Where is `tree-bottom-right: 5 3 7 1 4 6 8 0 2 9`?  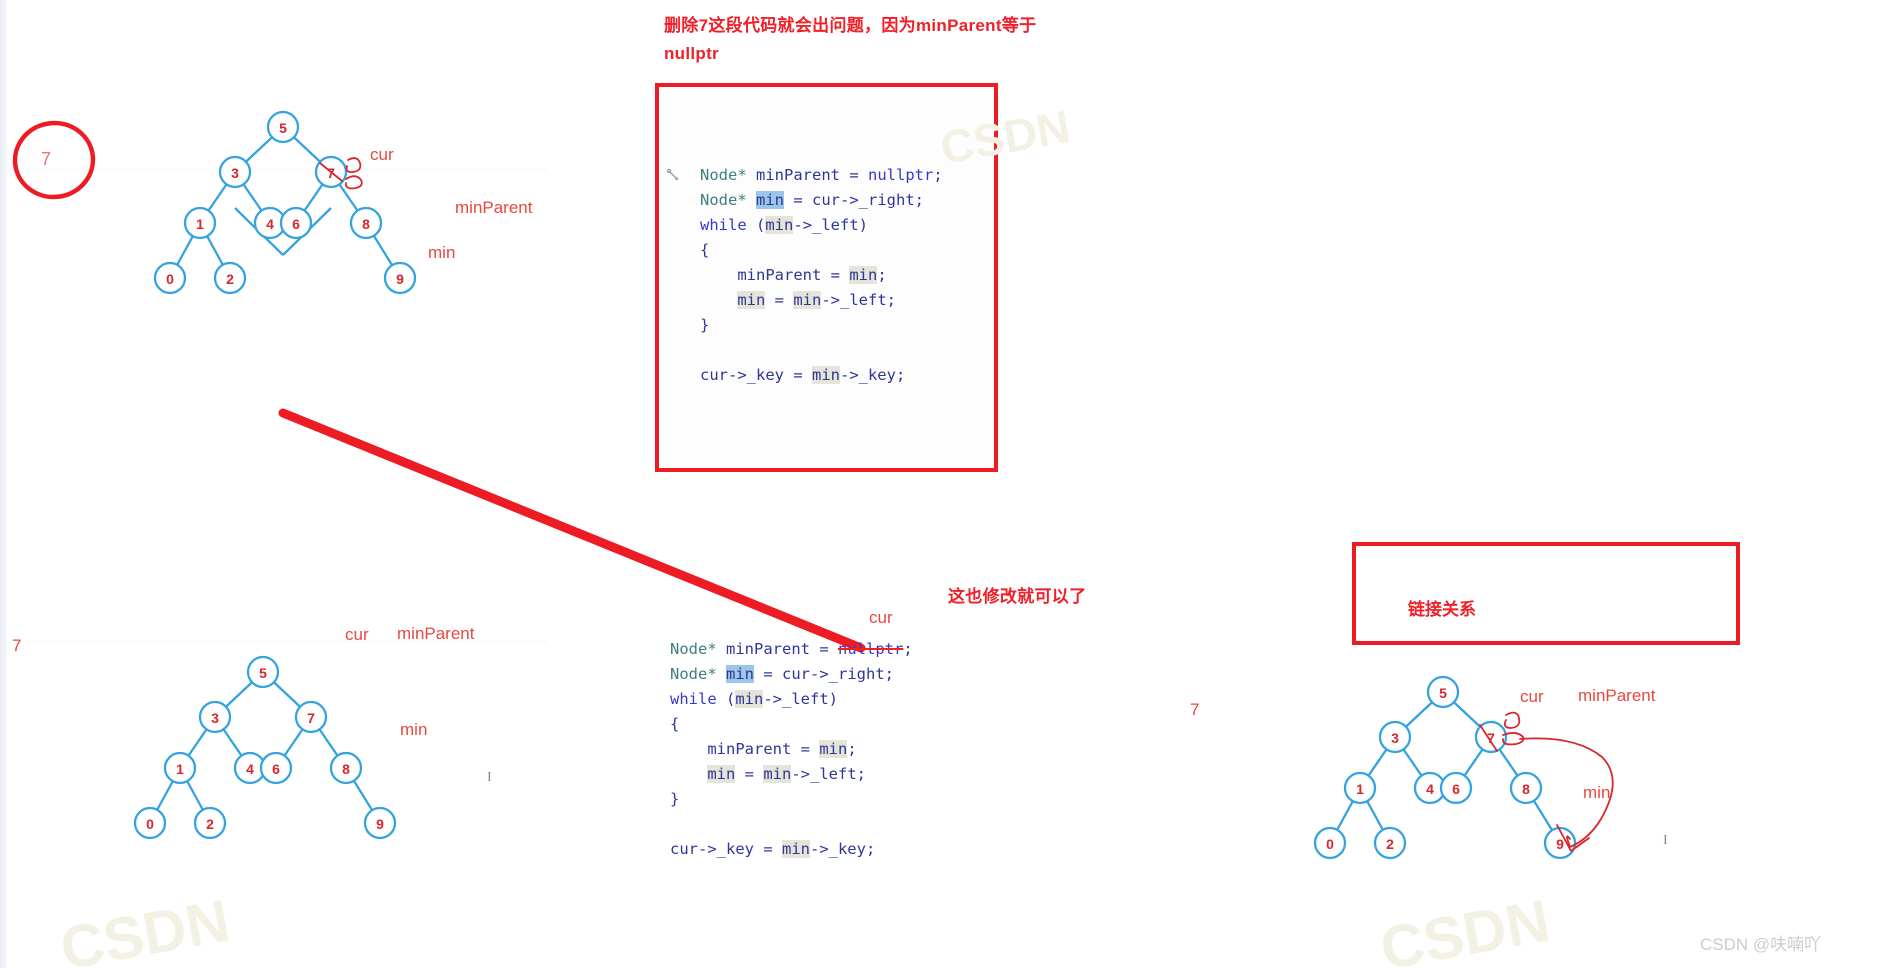
tree-bottom-right: 5 3 7 1 4 6 8 0 2 9 is located at coordinates (1427, 770).